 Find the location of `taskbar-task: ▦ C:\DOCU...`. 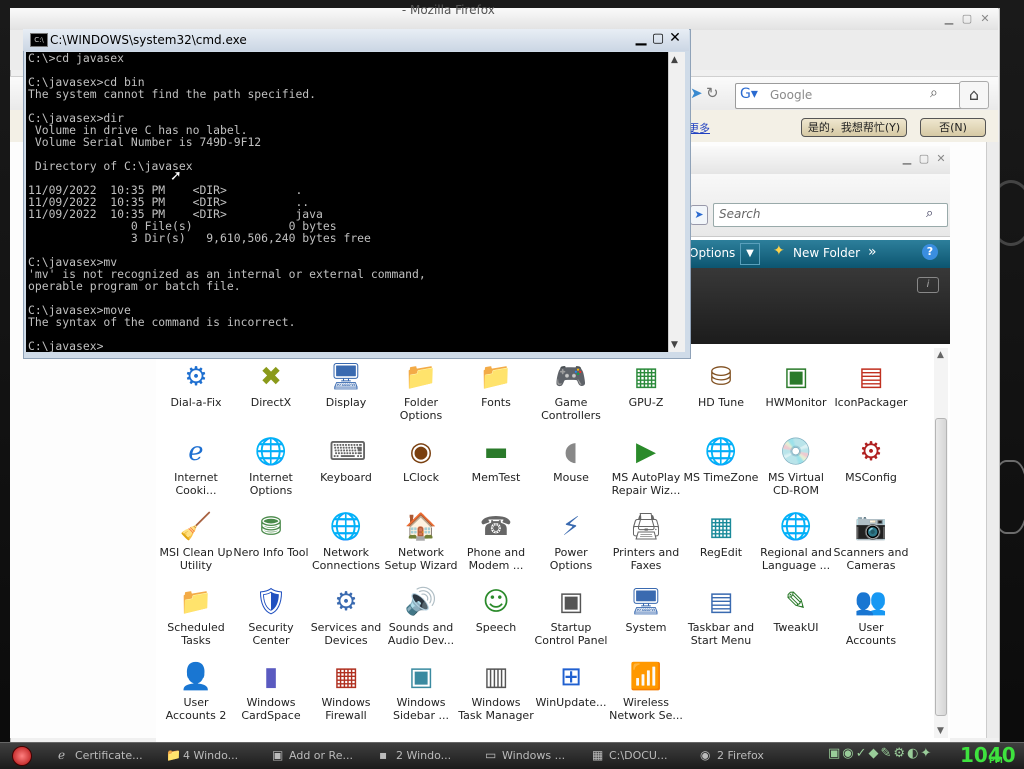

taskbar-task: ▦ C:\DOCU... is located at coordinates (642, 755).